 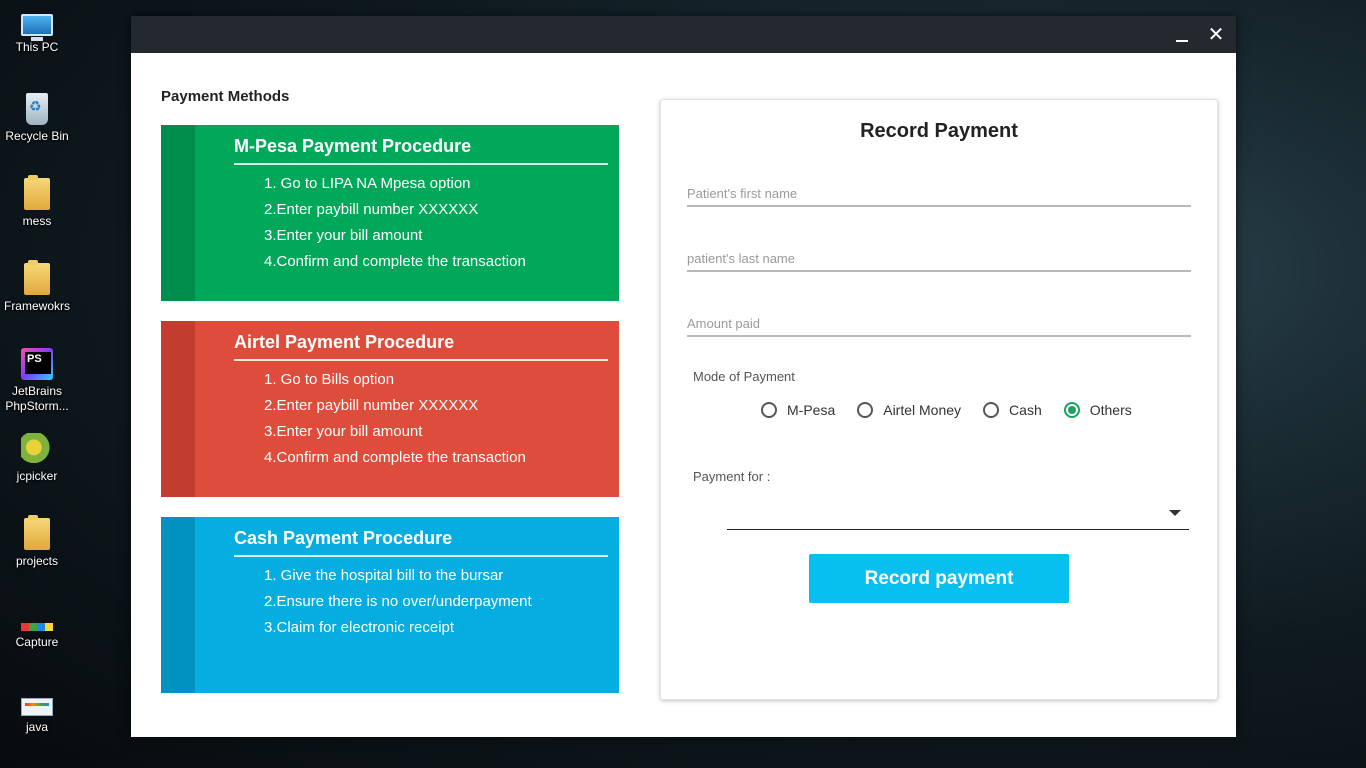 What do you see at coordinates (329, 379) in the screenshot?
I see `procedure-step: 1. Go to Bills option` at bounding box center [329, 379].